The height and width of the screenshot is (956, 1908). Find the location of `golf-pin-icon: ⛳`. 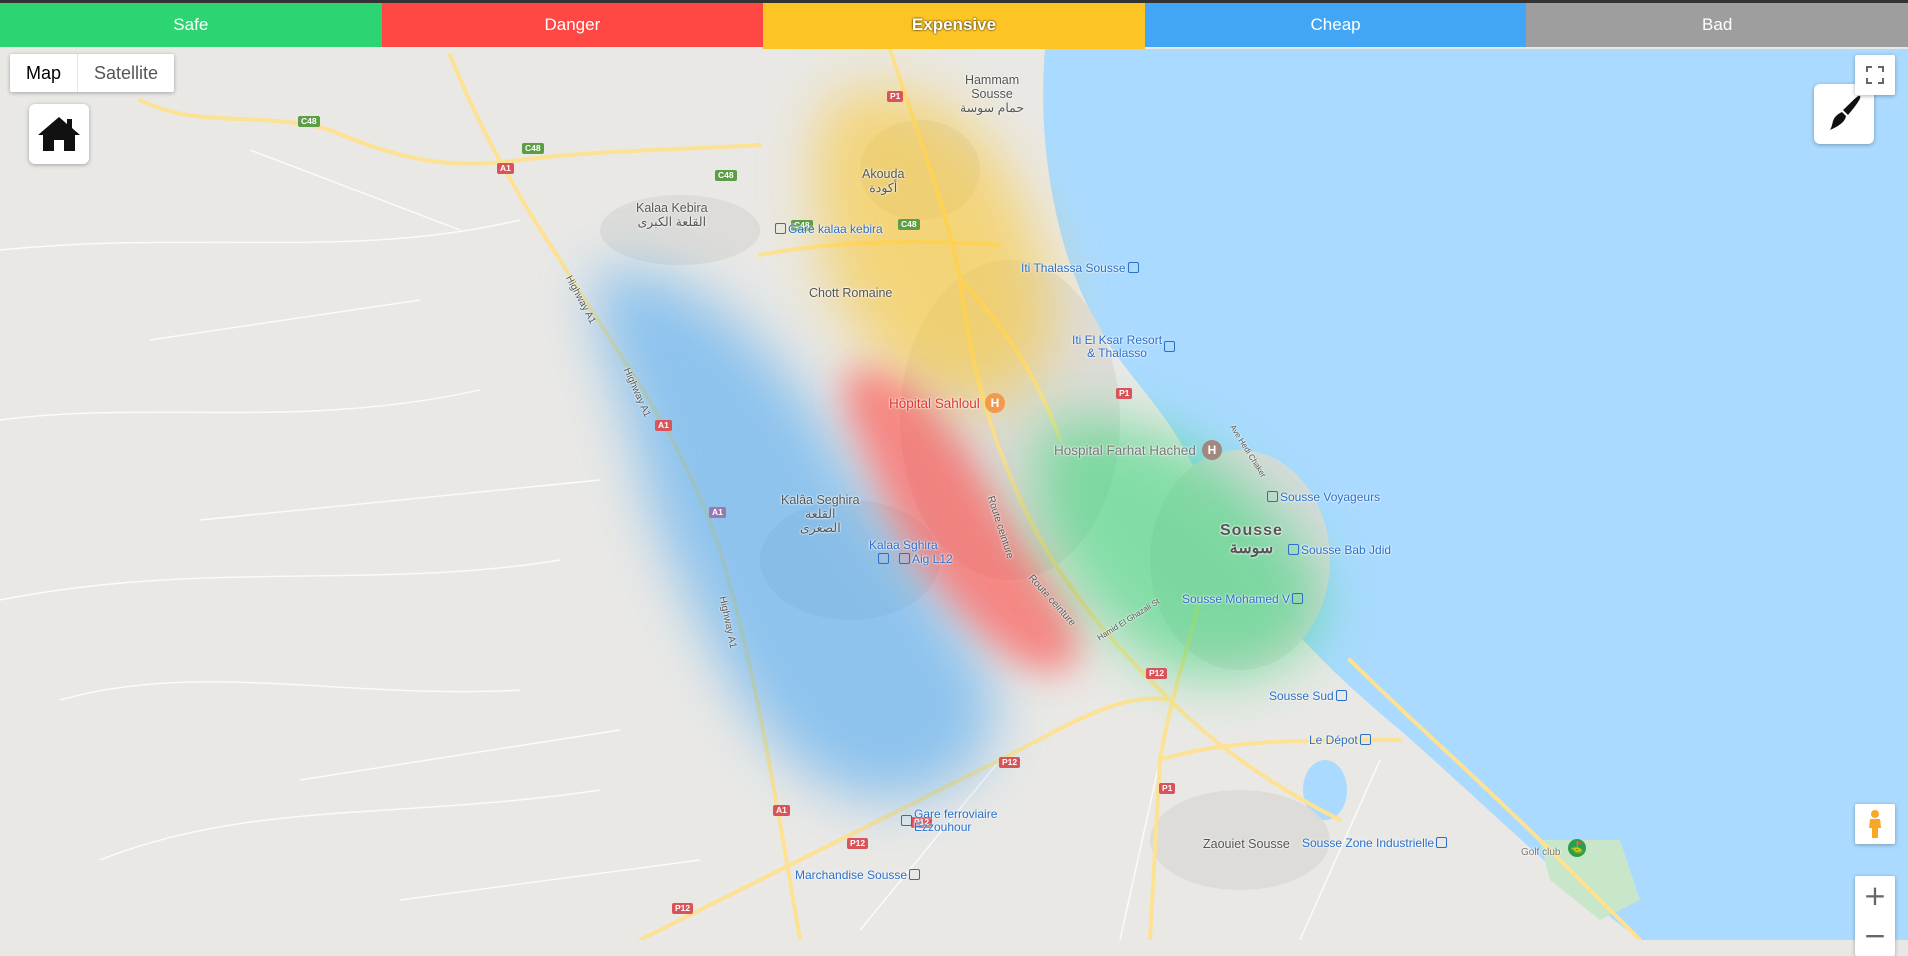

golf-pin-icon: ⛳ is located at coordinates (1577, 848).